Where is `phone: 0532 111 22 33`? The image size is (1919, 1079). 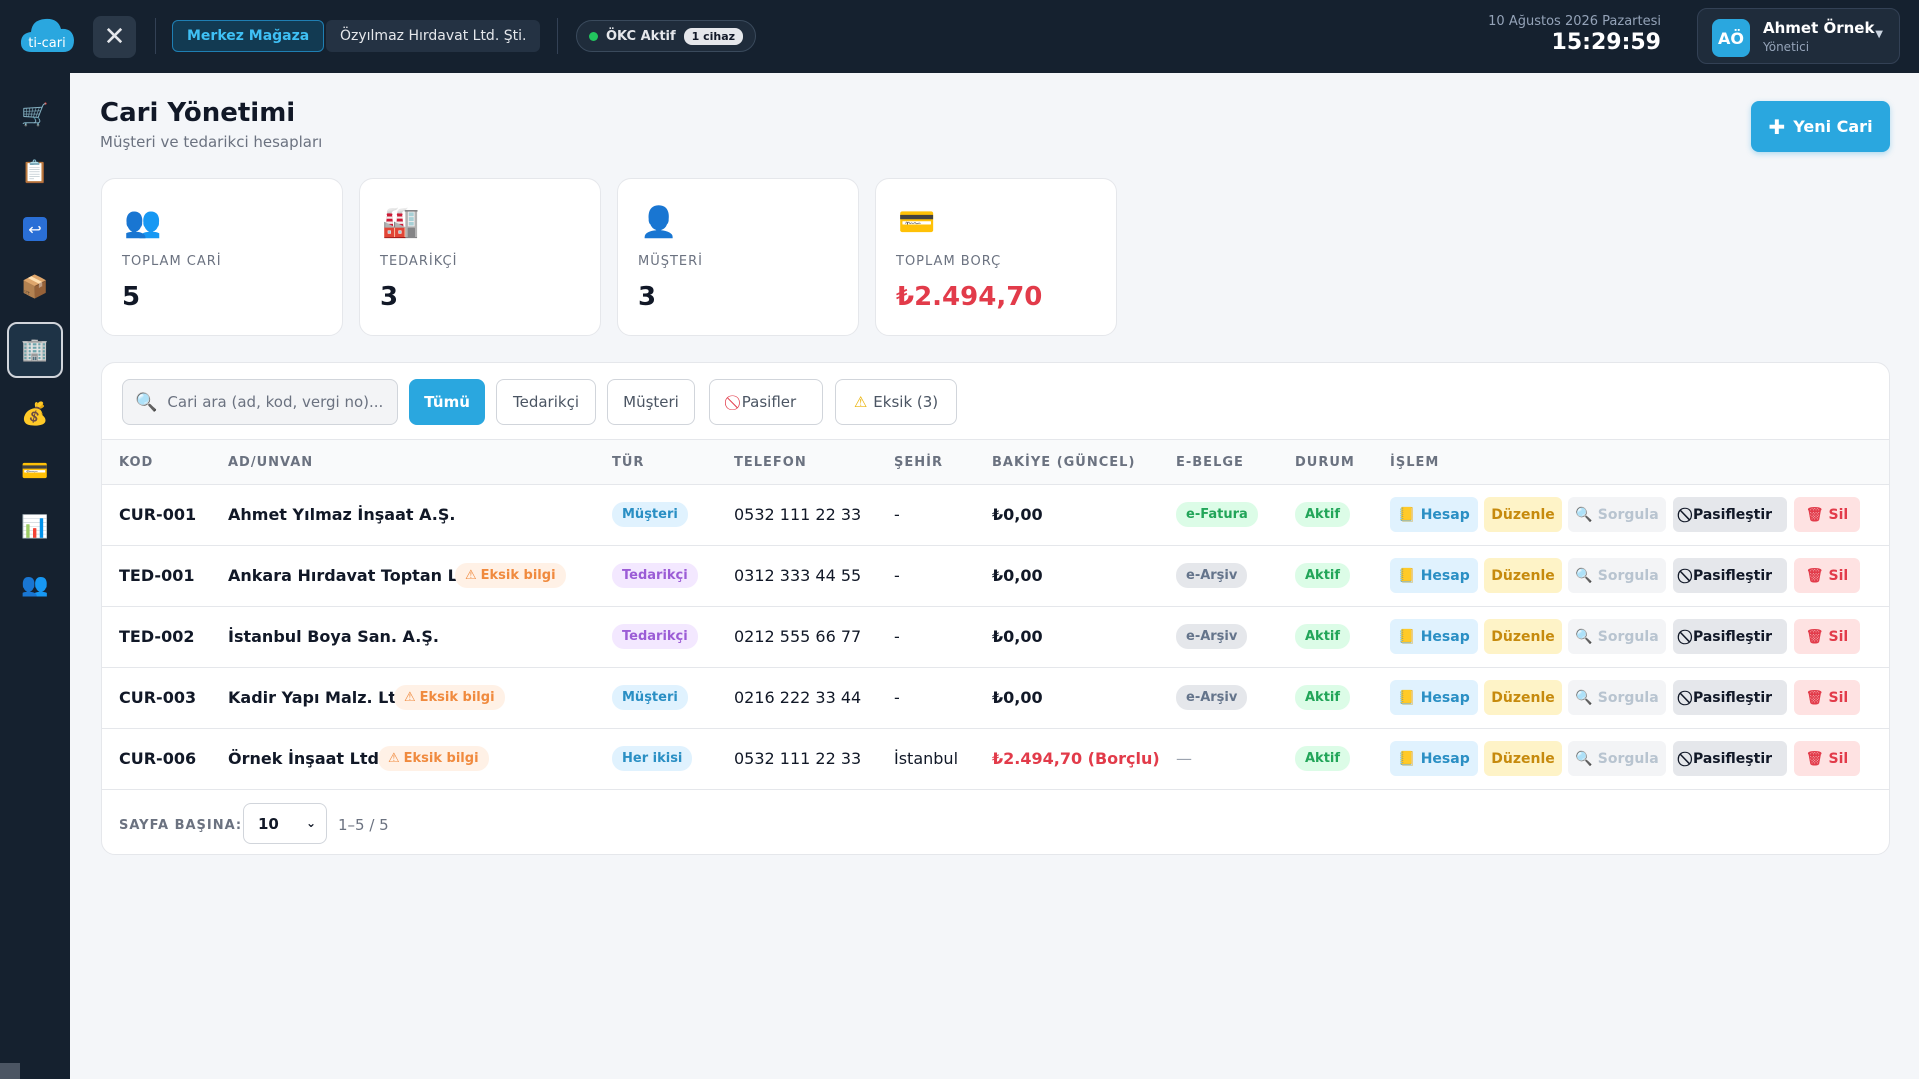
phone: 0532 111 22 33 is located at coordinates (798, 758).